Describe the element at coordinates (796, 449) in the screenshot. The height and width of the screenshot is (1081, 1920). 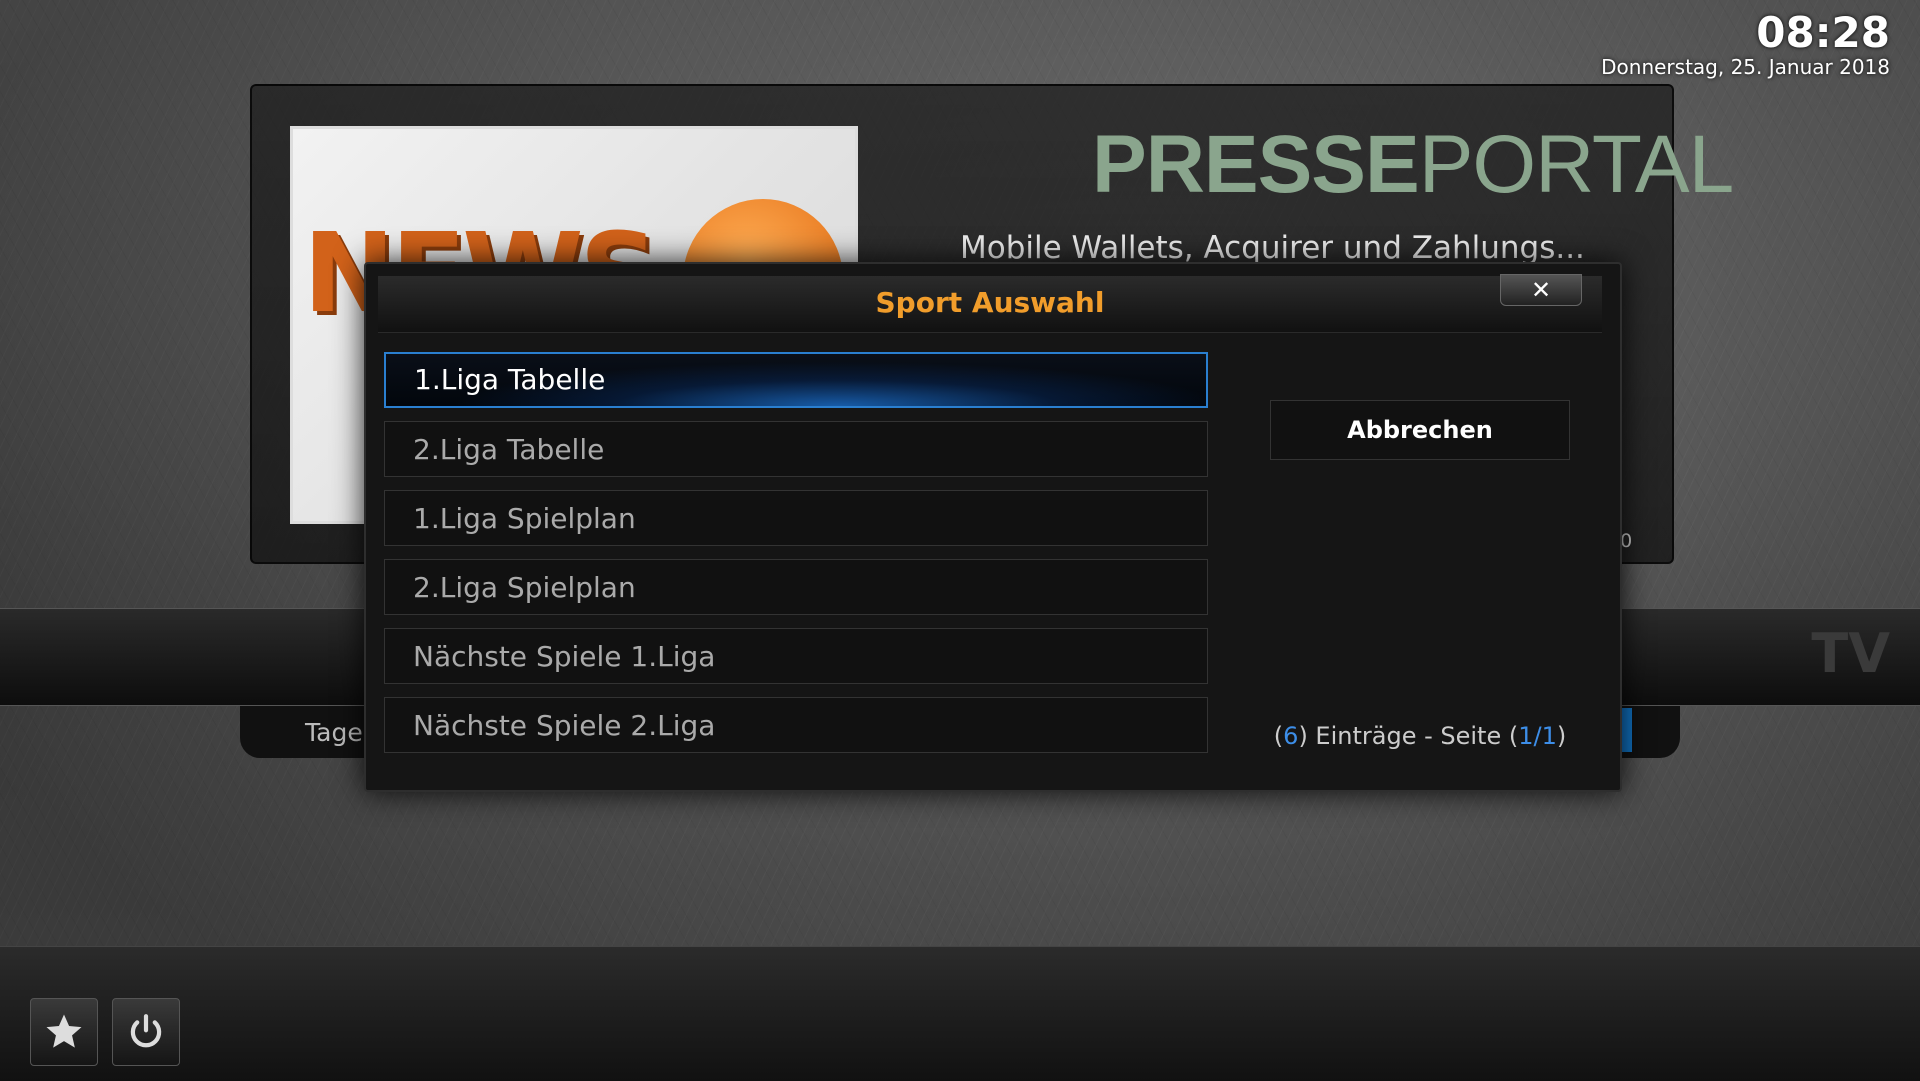
I see `list-item: 2.Liga Tabelle` at that location.